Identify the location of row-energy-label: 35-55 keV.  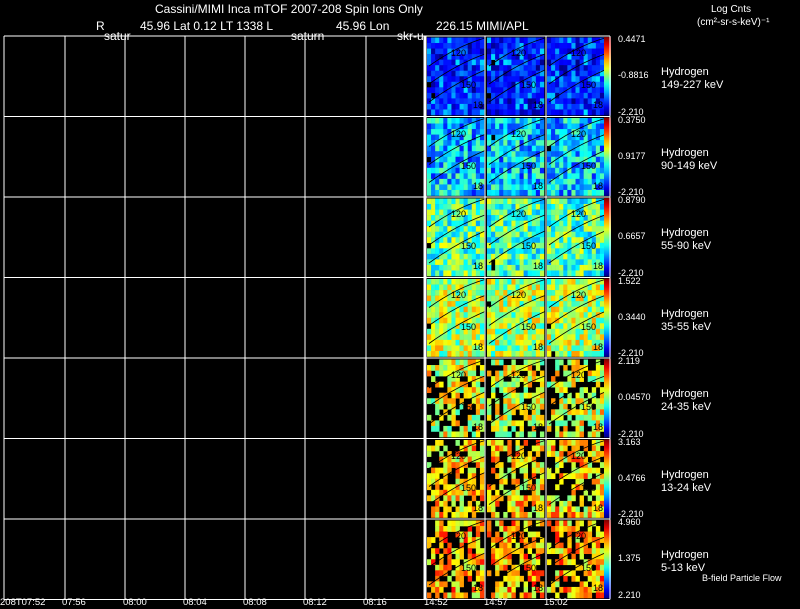
(686, 326).